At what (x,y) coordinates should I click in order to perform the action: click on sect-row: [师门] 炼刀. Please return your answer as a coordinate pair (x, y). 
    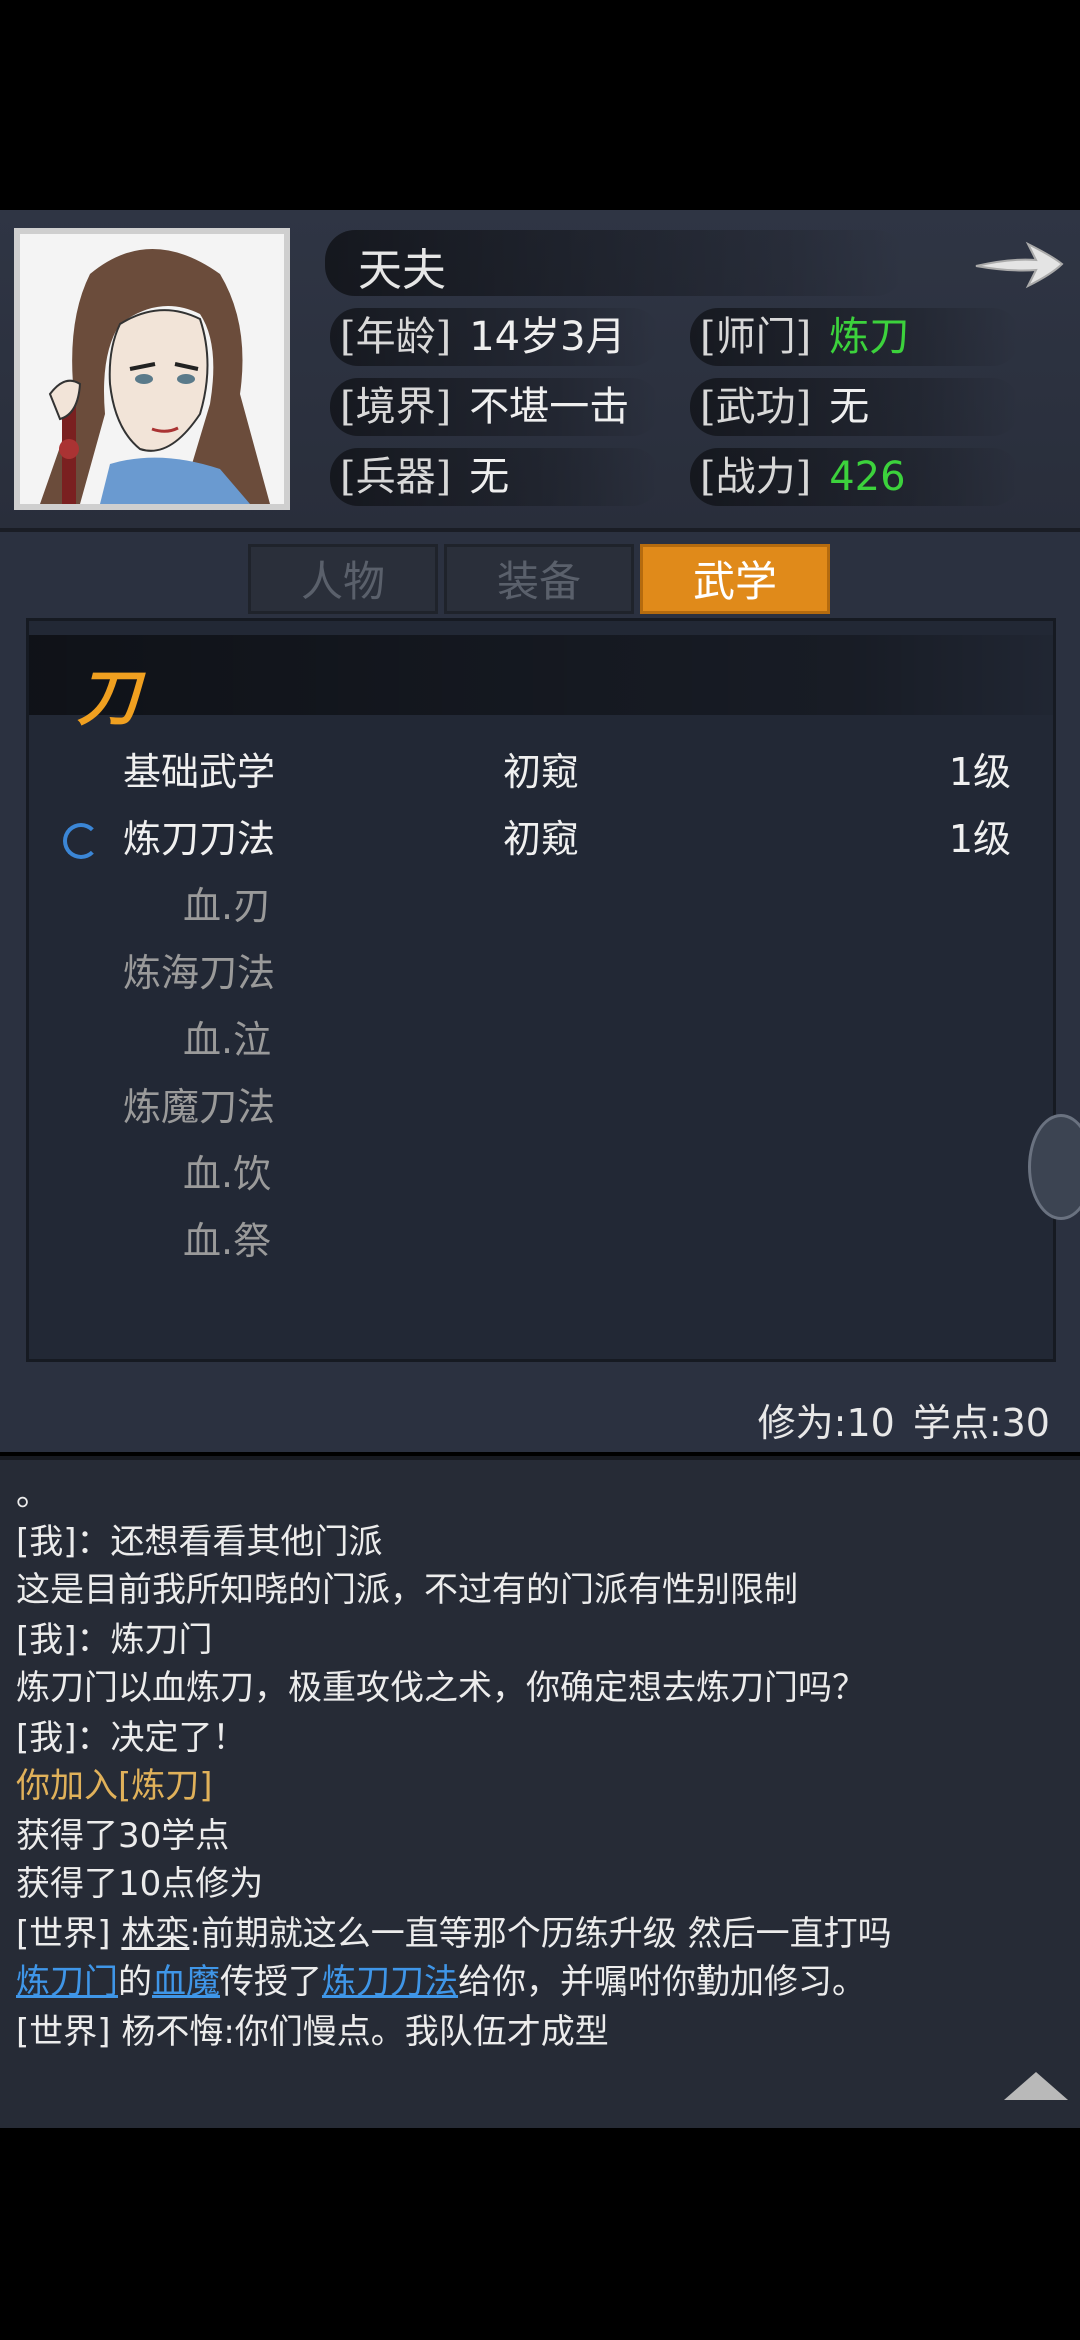
    Looking at the image, I should click on (804, 337).